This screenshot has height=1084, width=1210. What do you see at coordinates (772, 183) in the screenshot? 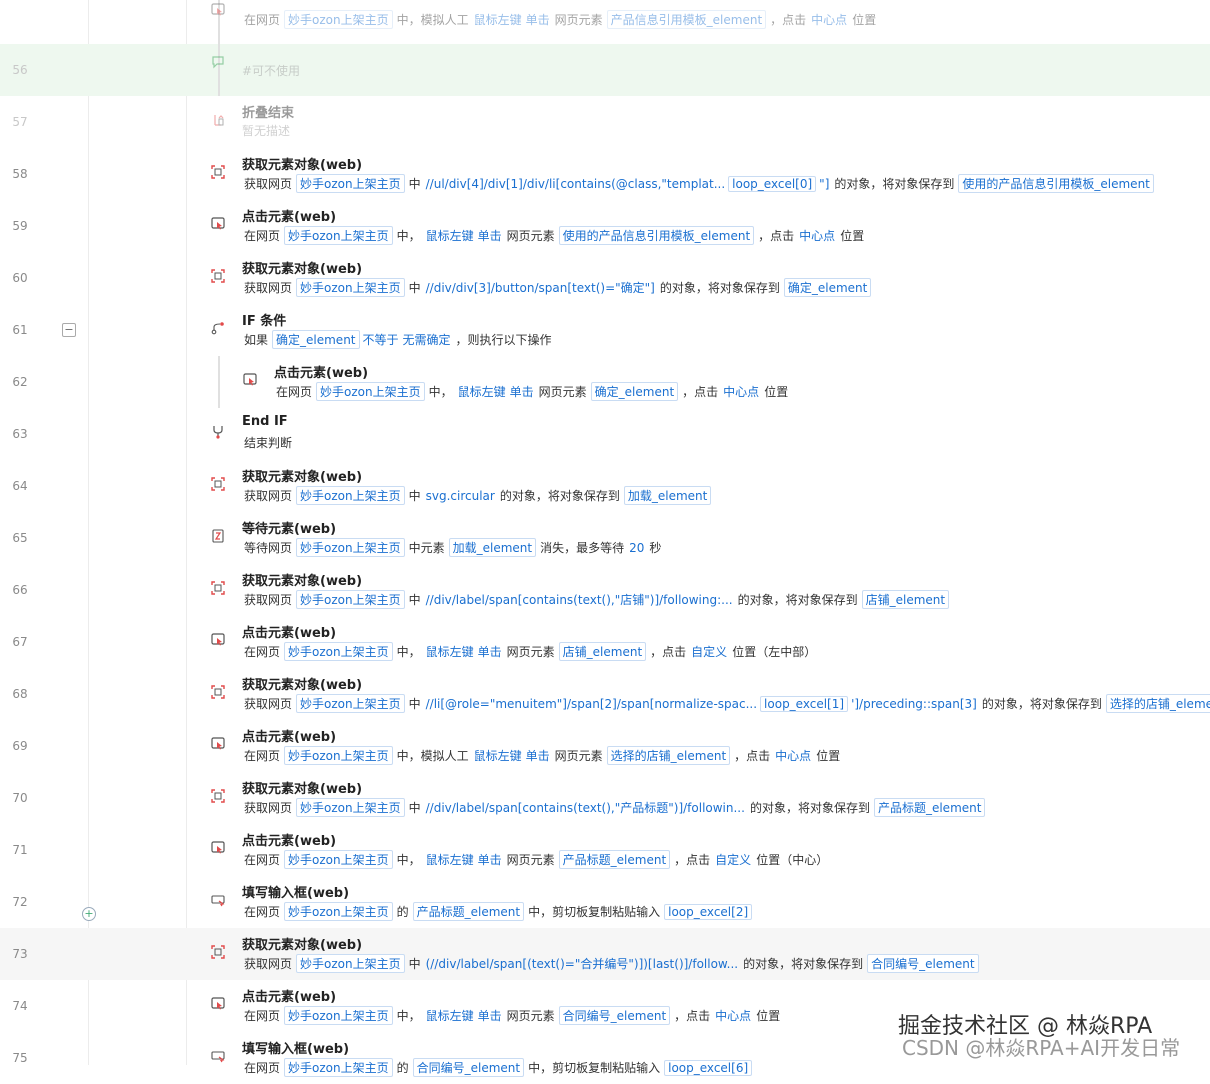
I see `variable-chip: loop_excel[0]` at bounding box center [772, 183].